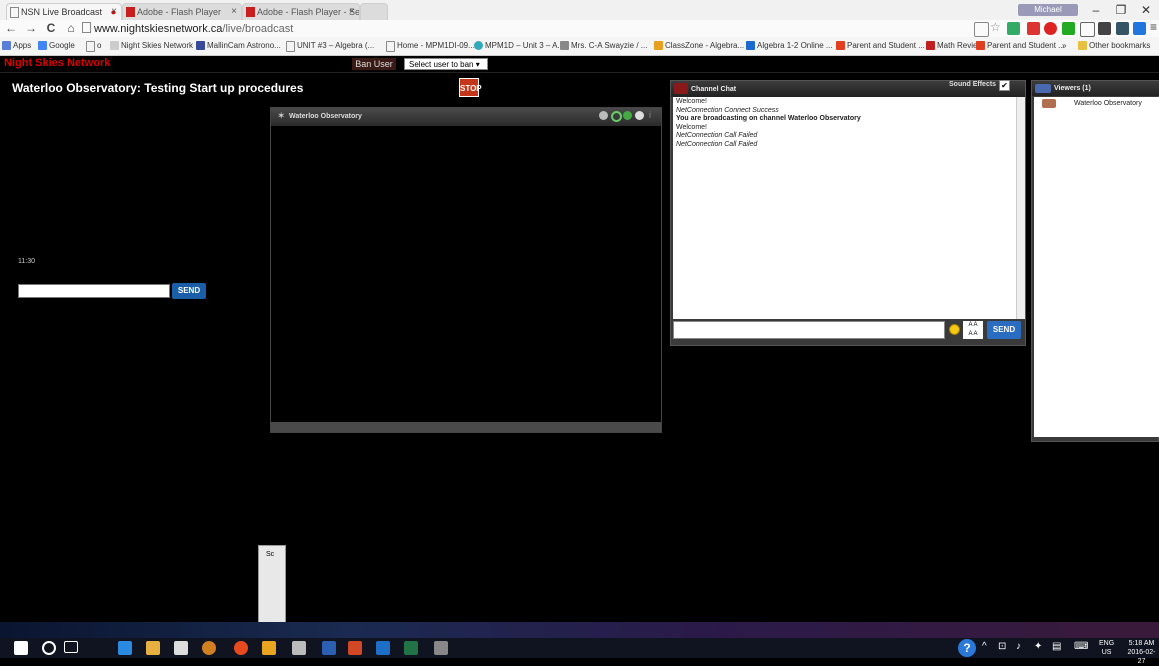 The height and width of the screenshot is (666, 1159). Describe the element at coordinates (26, 261) in the screenshot. I see `broadcast-timer: 11:30` at that location.